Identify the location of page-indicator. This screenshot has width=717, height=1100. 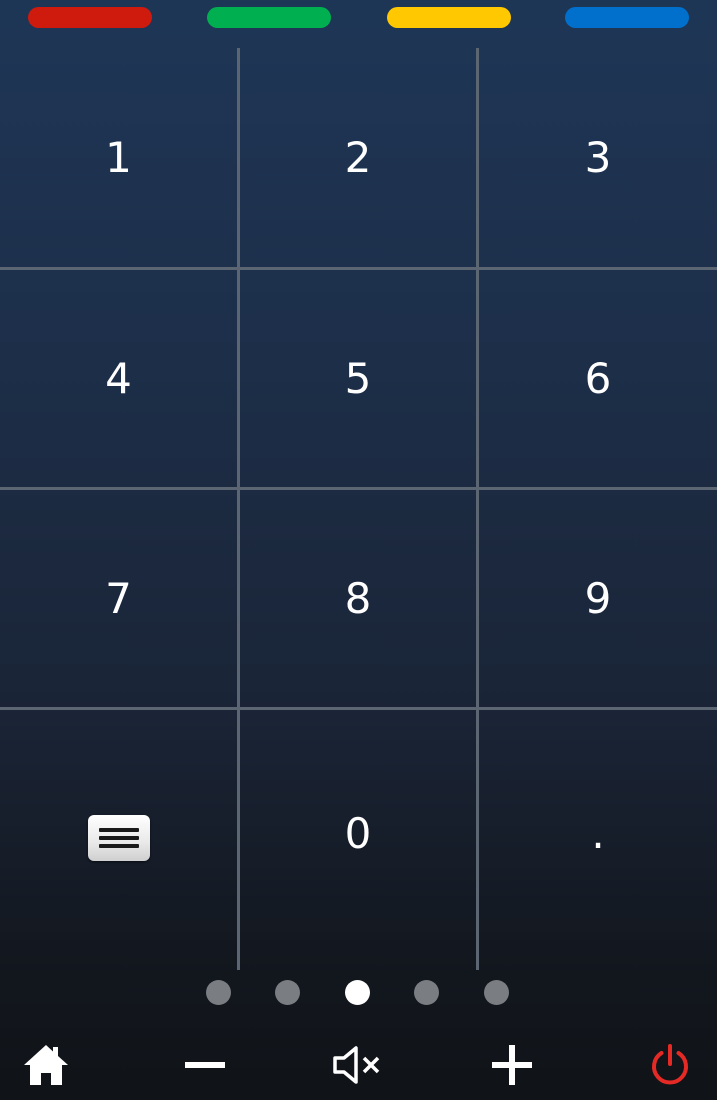
(358, 993).